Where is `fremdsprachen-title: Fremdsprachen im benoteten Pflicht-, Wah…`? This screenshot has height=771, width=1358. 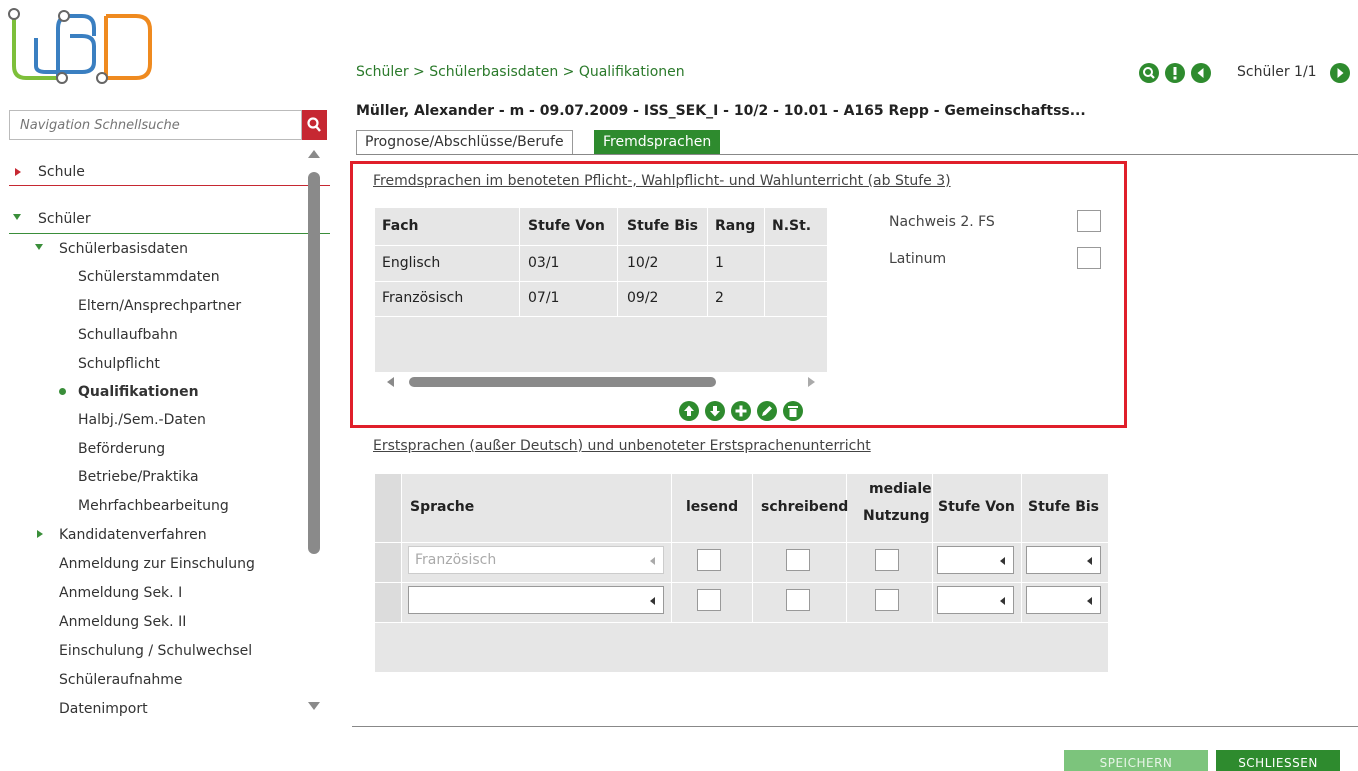
fremdsprachen-title: Fremdsprachen im benoteten Pflicht-, Wah… is located at coordinates (662, 181).